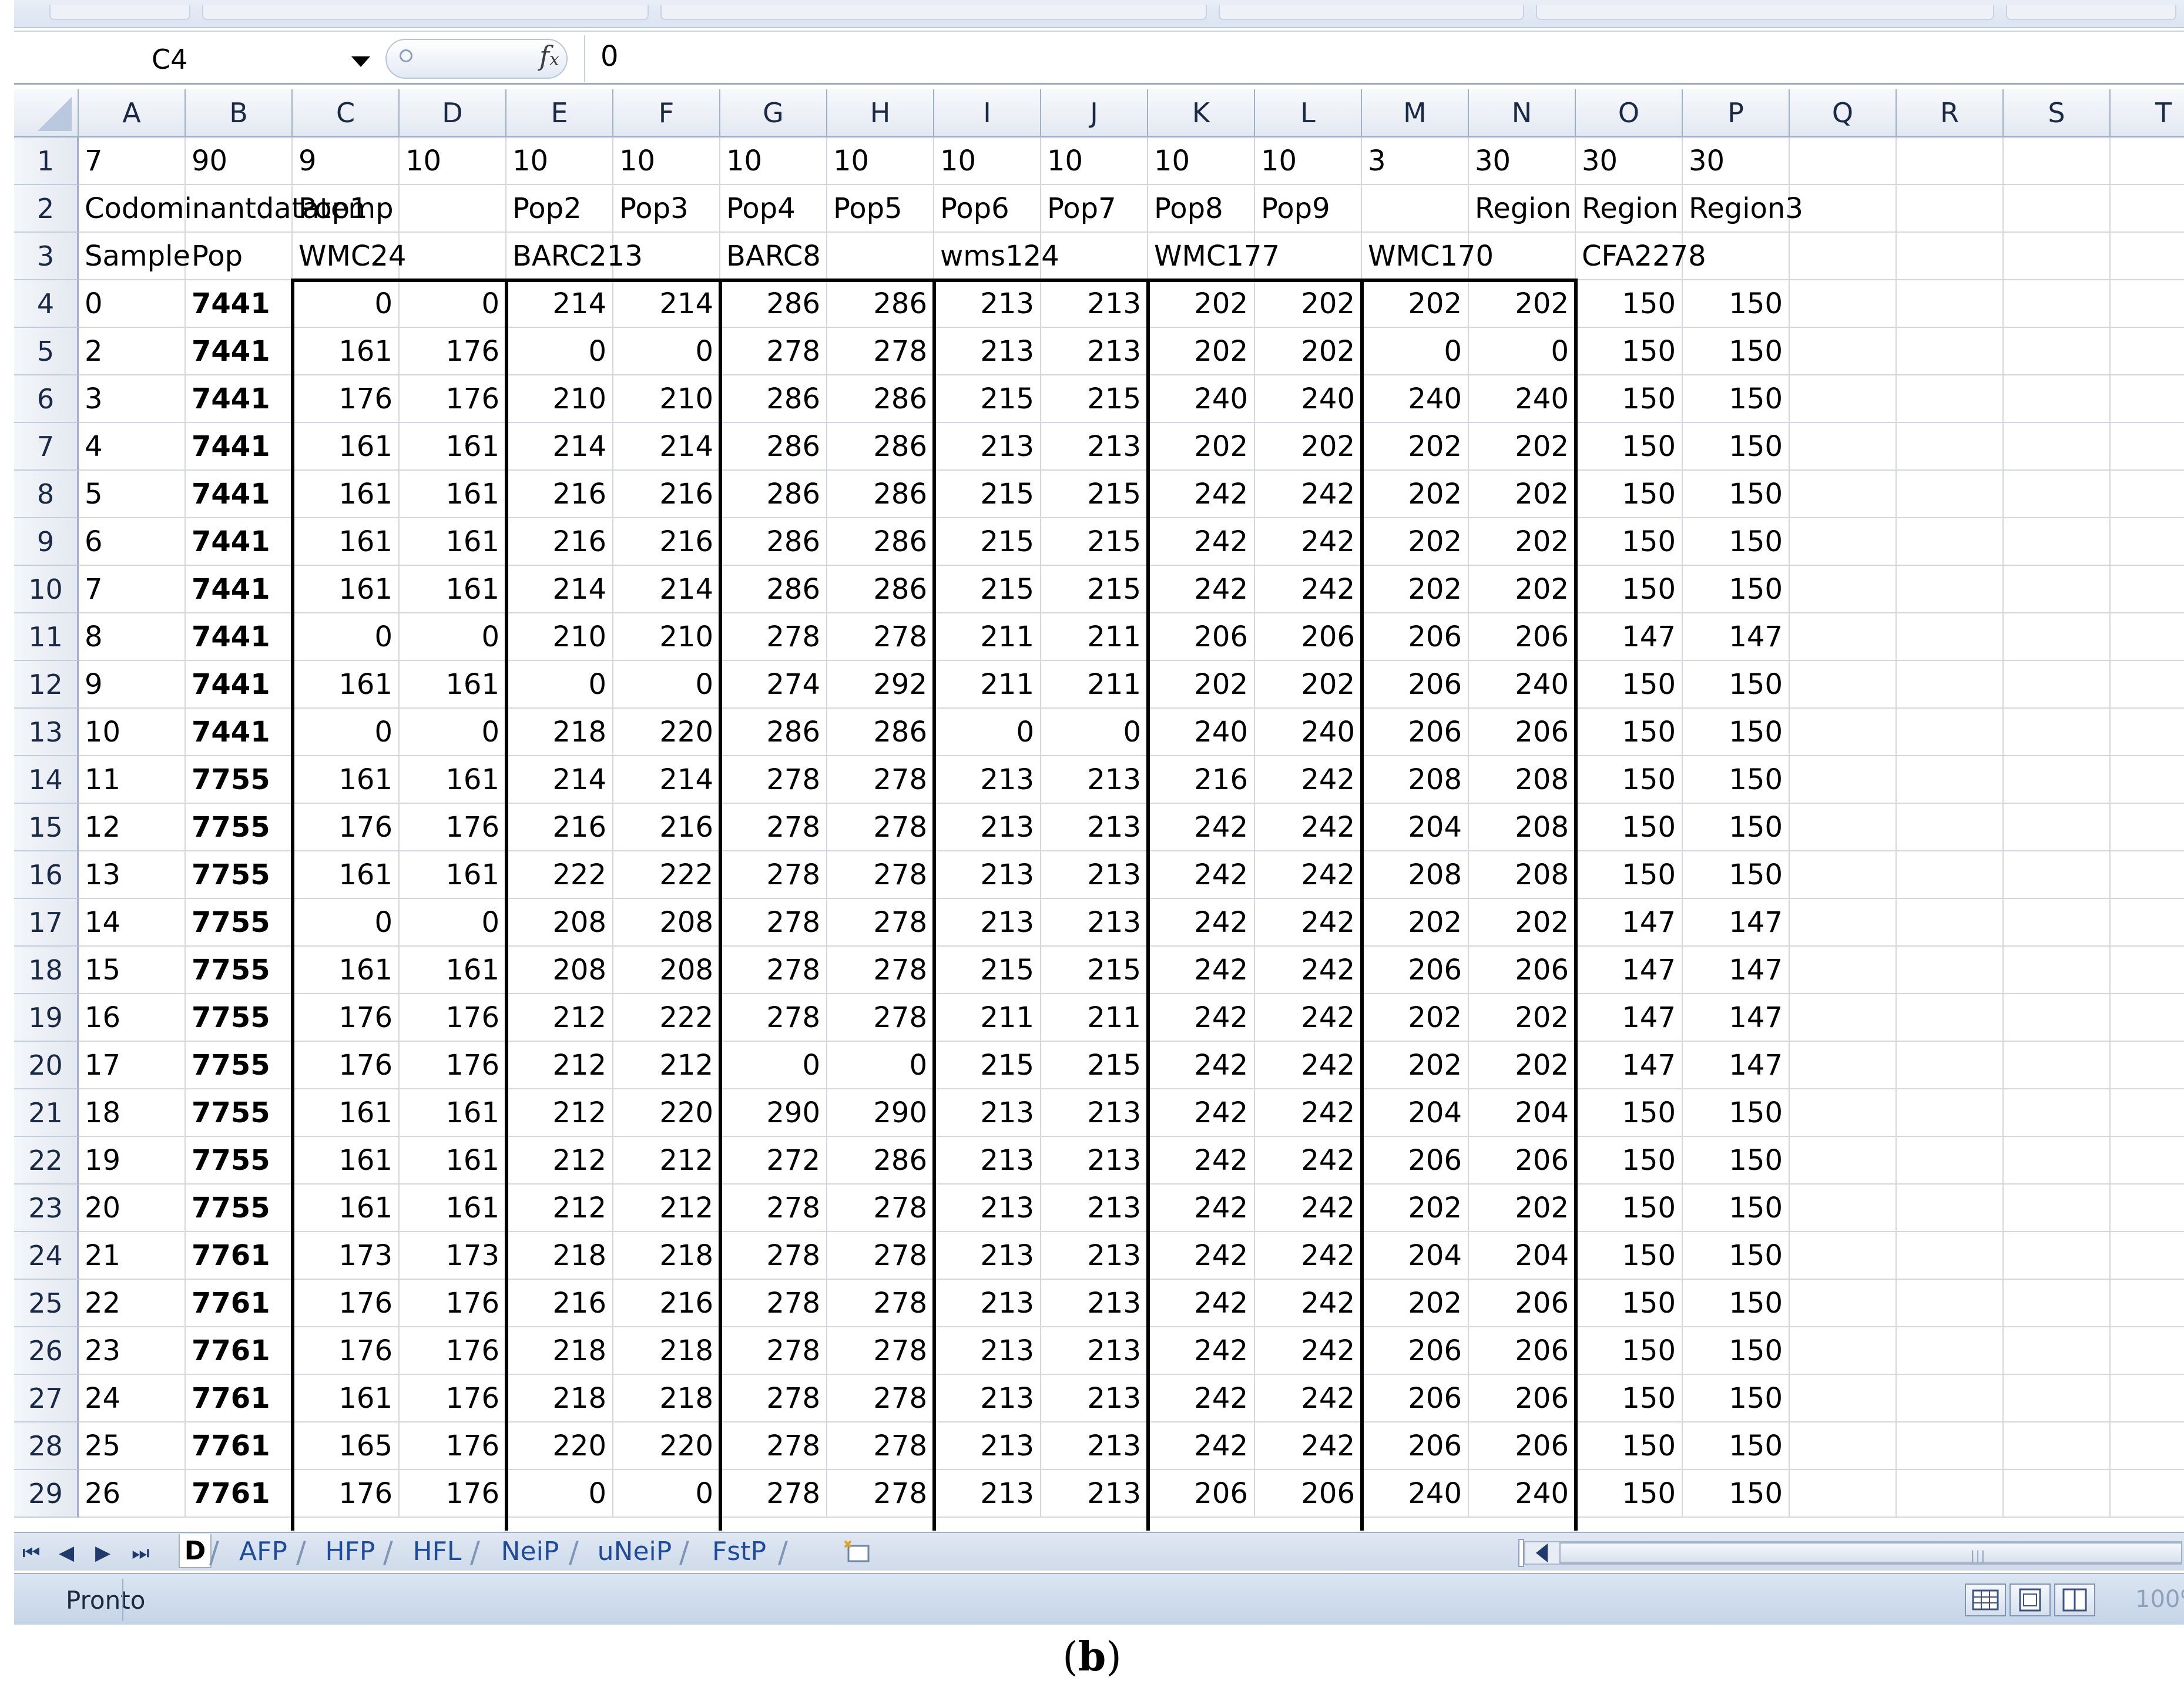  I want to click on cell-b5: 7441, so click(239, 351).